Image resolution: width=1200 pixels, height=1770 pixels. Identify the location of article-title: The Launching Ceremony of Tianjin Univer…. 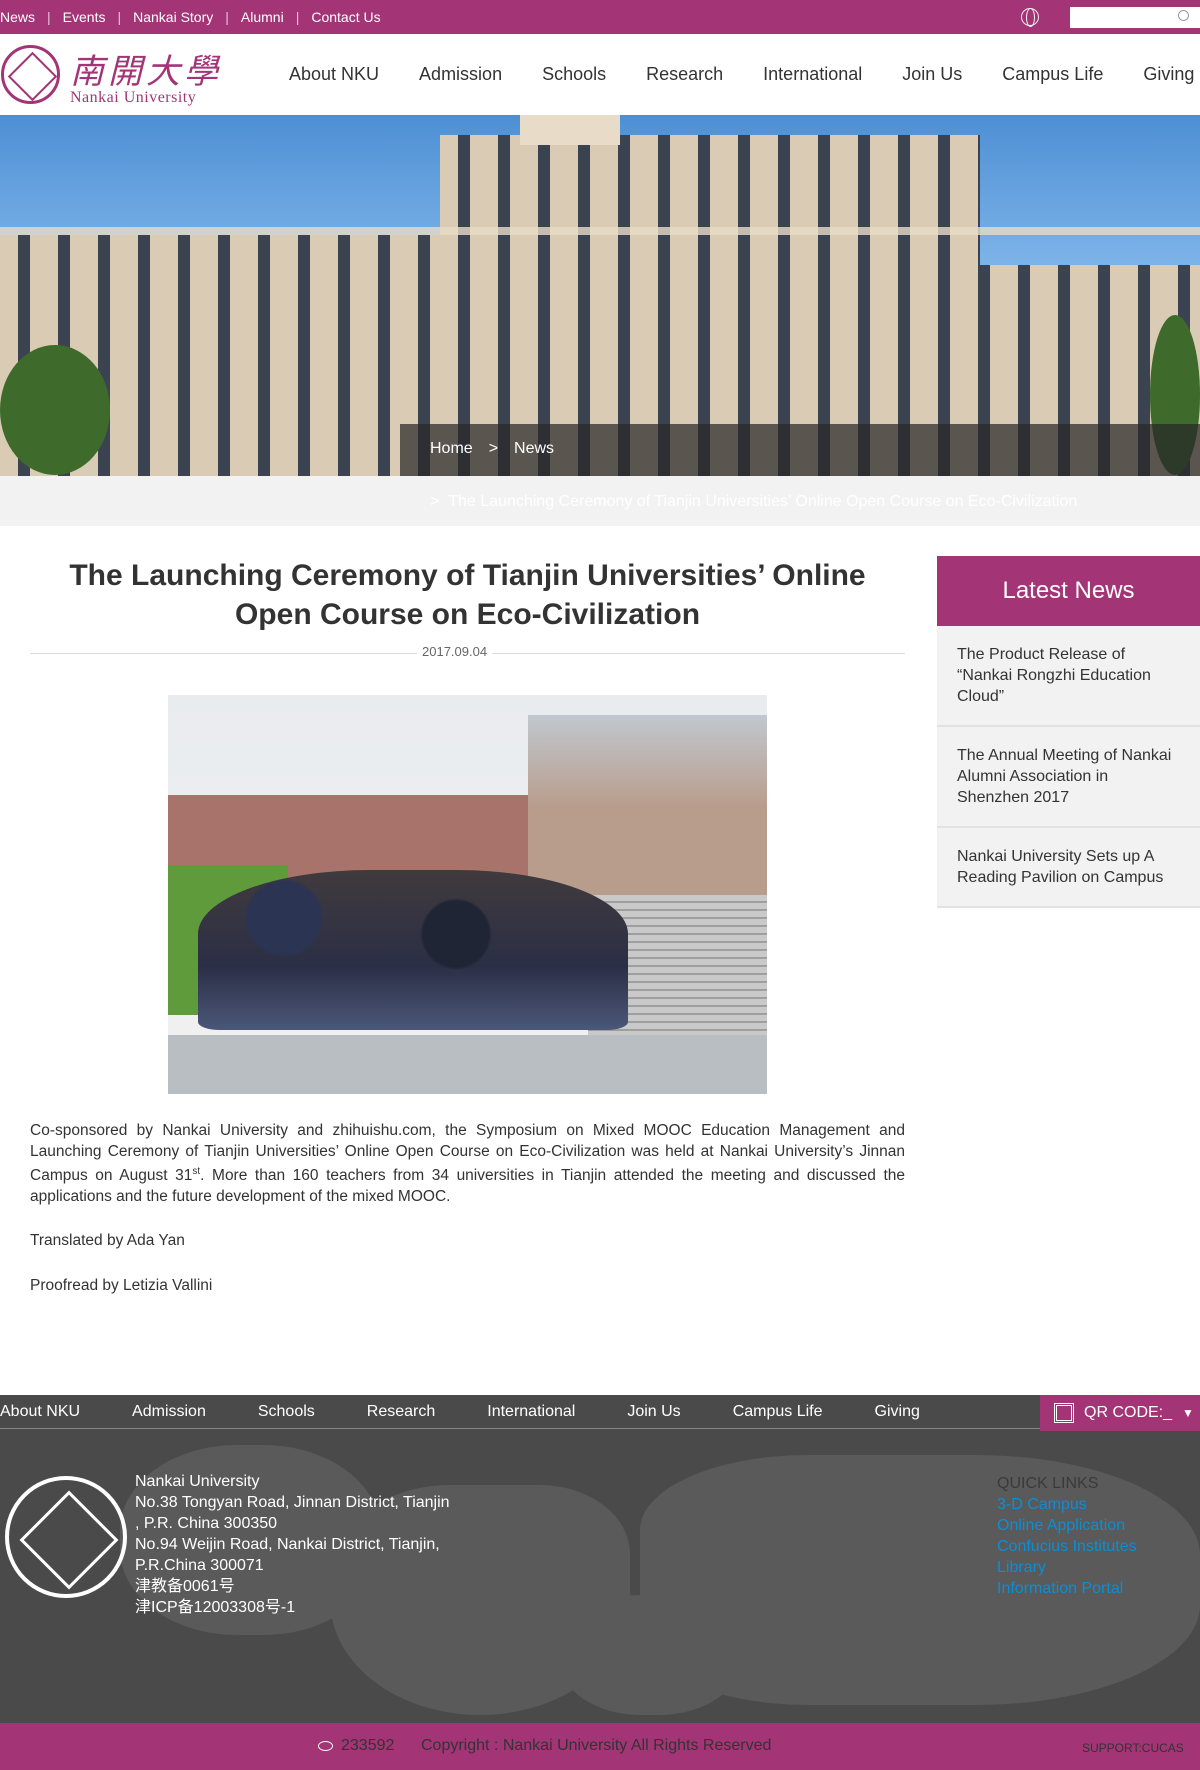
(467, 595).